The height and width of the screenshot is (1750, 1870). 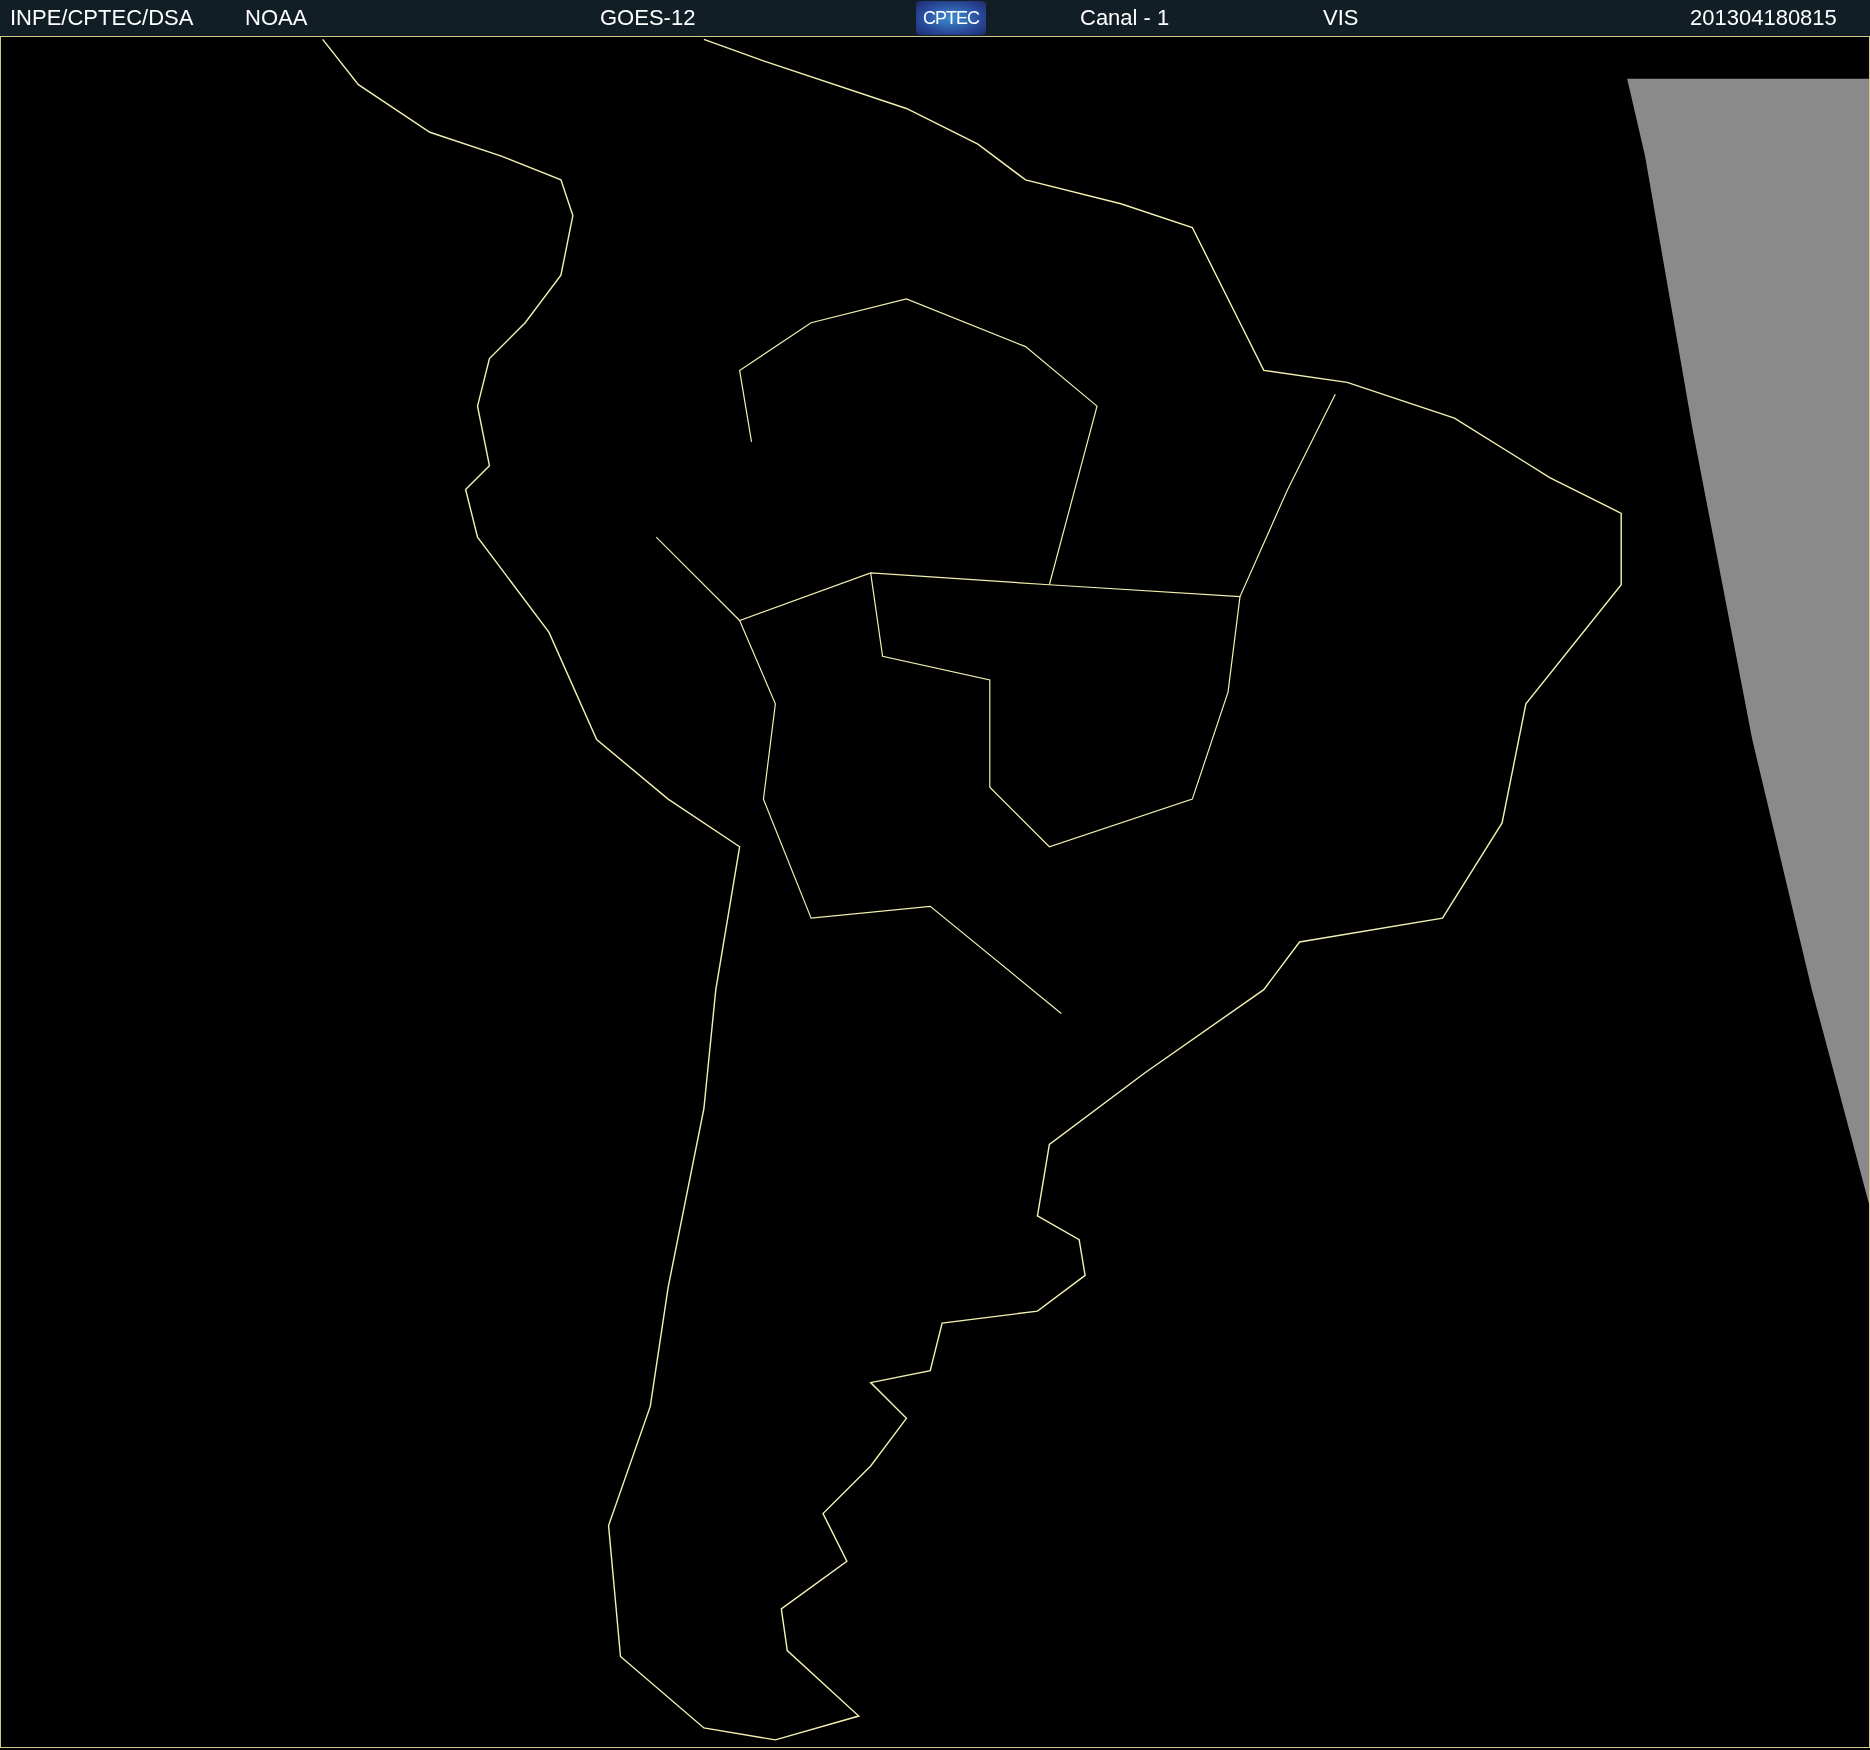 What do you see at coordinates (1763, 18) in the screenshot?
I see `header-label: 201304180815` at bounding box center [1763, 18].